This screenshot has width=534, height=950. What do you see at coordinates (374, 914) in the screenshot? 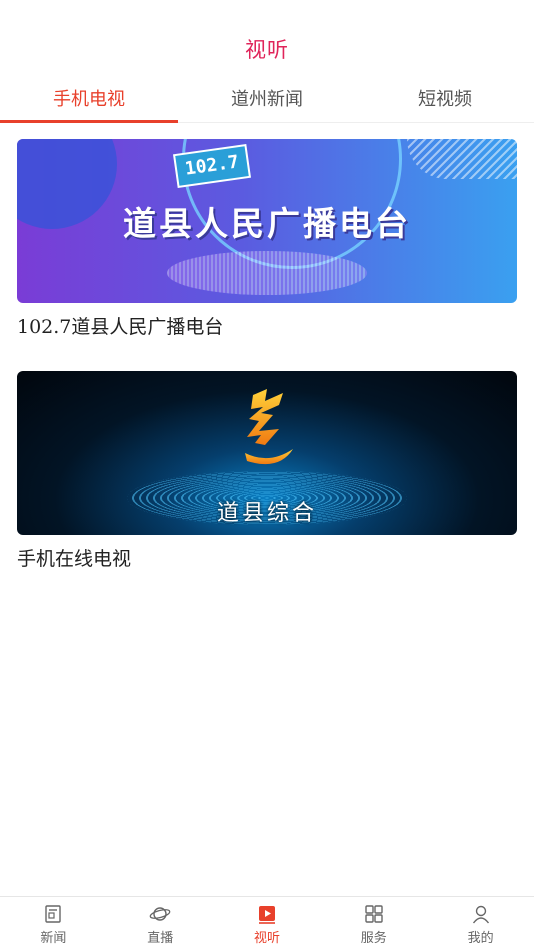
I see `grid-icon` at bounding box center [374, 914].